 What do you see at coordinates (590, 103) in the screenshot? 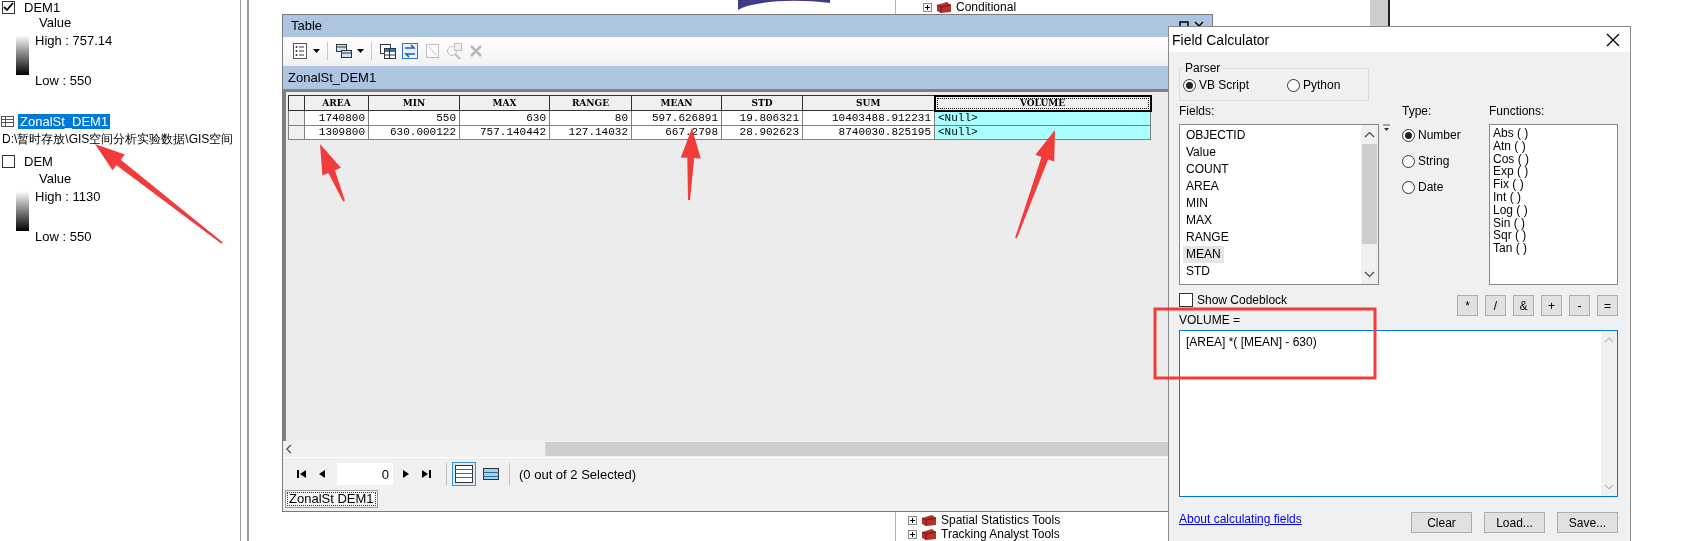
I see `column-header: RANGE` at bounding box center [590, 103].